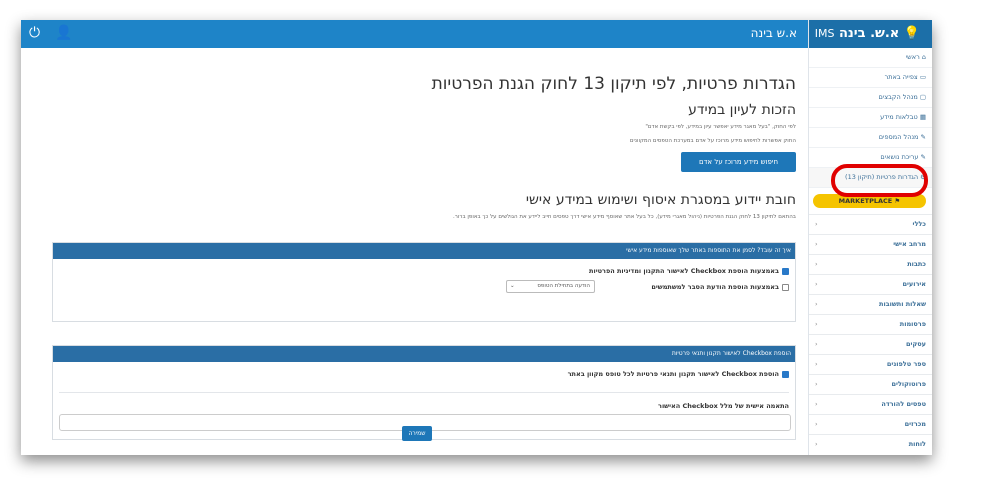  Describe the element at coordinates (870, 444) in the screenshot. I see `menu-item-boards: › לוחות` at that location.